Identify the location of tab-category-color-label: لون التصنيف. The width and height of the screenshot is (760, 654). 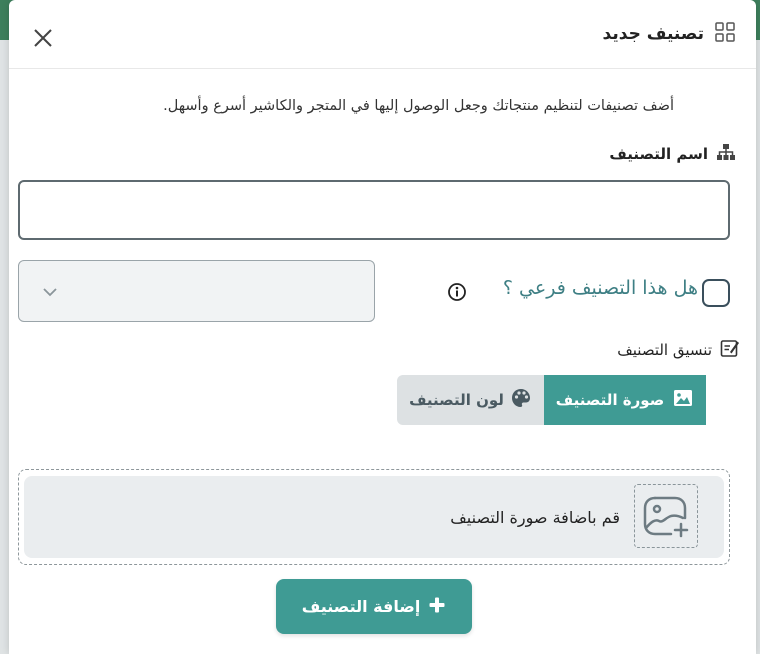
(456, 400).